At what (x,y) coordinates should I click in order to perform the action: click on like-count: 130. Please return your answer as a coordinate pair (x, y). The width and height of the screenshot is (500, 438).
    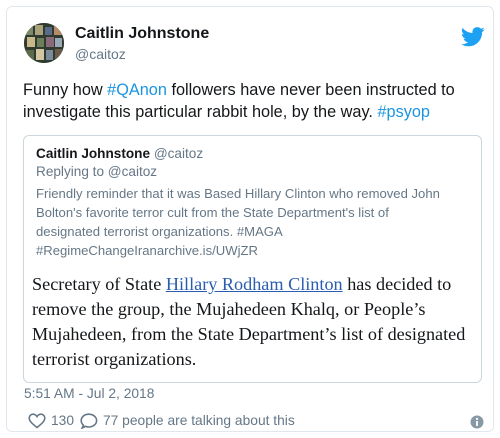
    Looking at the image, I should click on (63, 420).